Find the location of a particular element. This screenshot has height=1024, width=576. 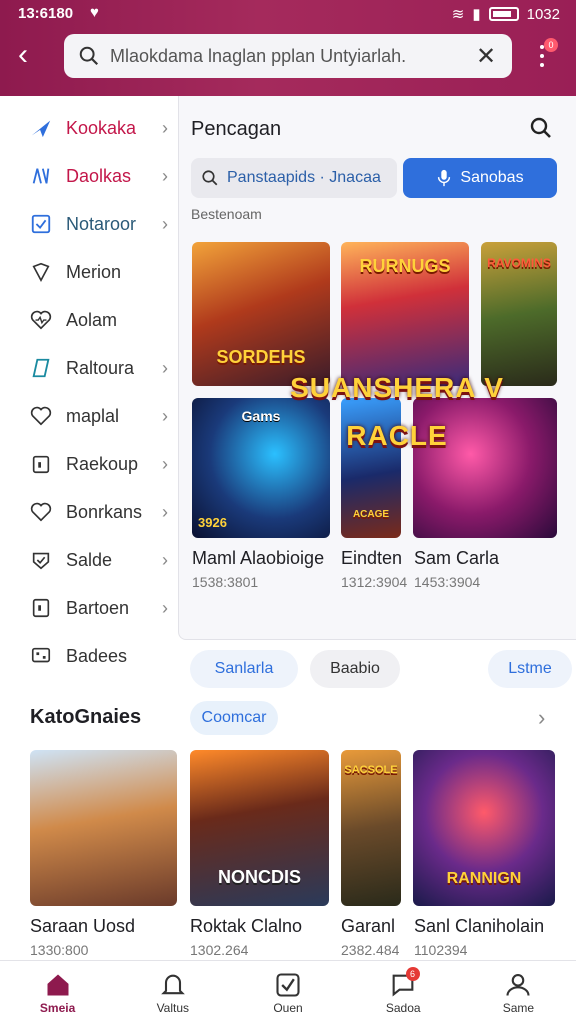

sidebar-item-raekoup: Raekoup › is located at coordinates (96, 464).